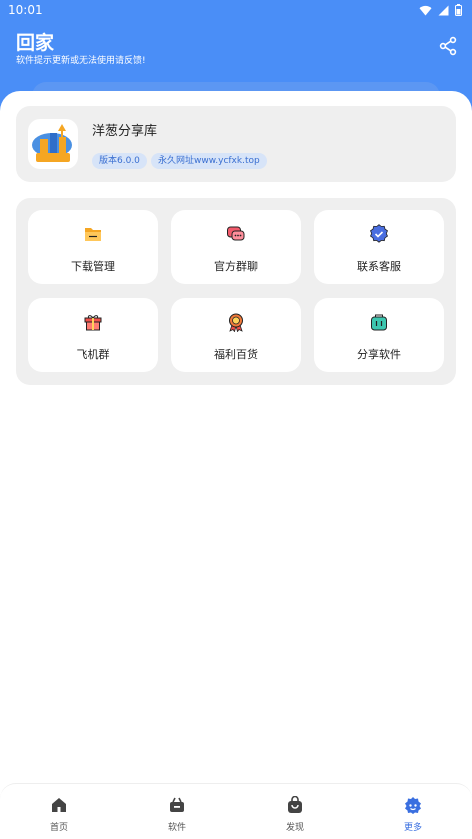 The image size is (472, 839). What do you see at coordinates (35, 43) in the screenshot?
I see `page-title: 回家` at bounding box center [35, 43].